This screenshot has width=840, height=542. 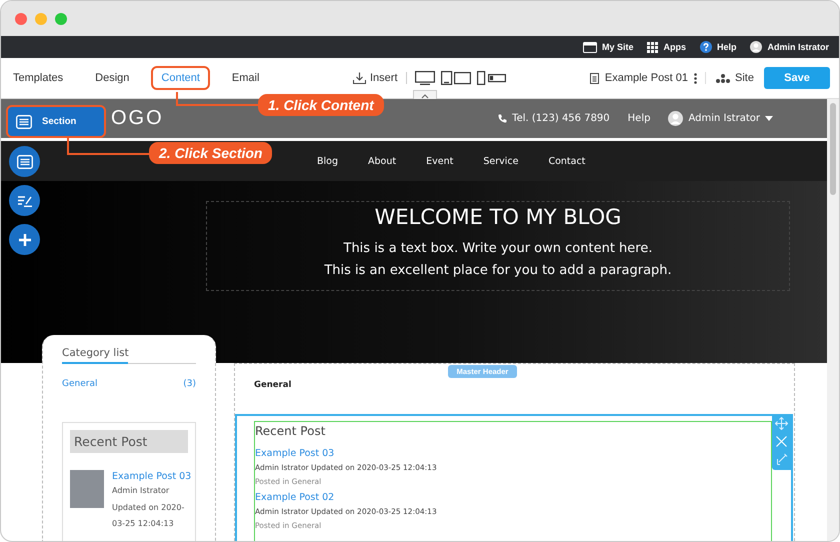 What do you see at coordinates (112, 78) in the screenshot?
I see `editor-tab: Design` at bounding box center [112, 78].